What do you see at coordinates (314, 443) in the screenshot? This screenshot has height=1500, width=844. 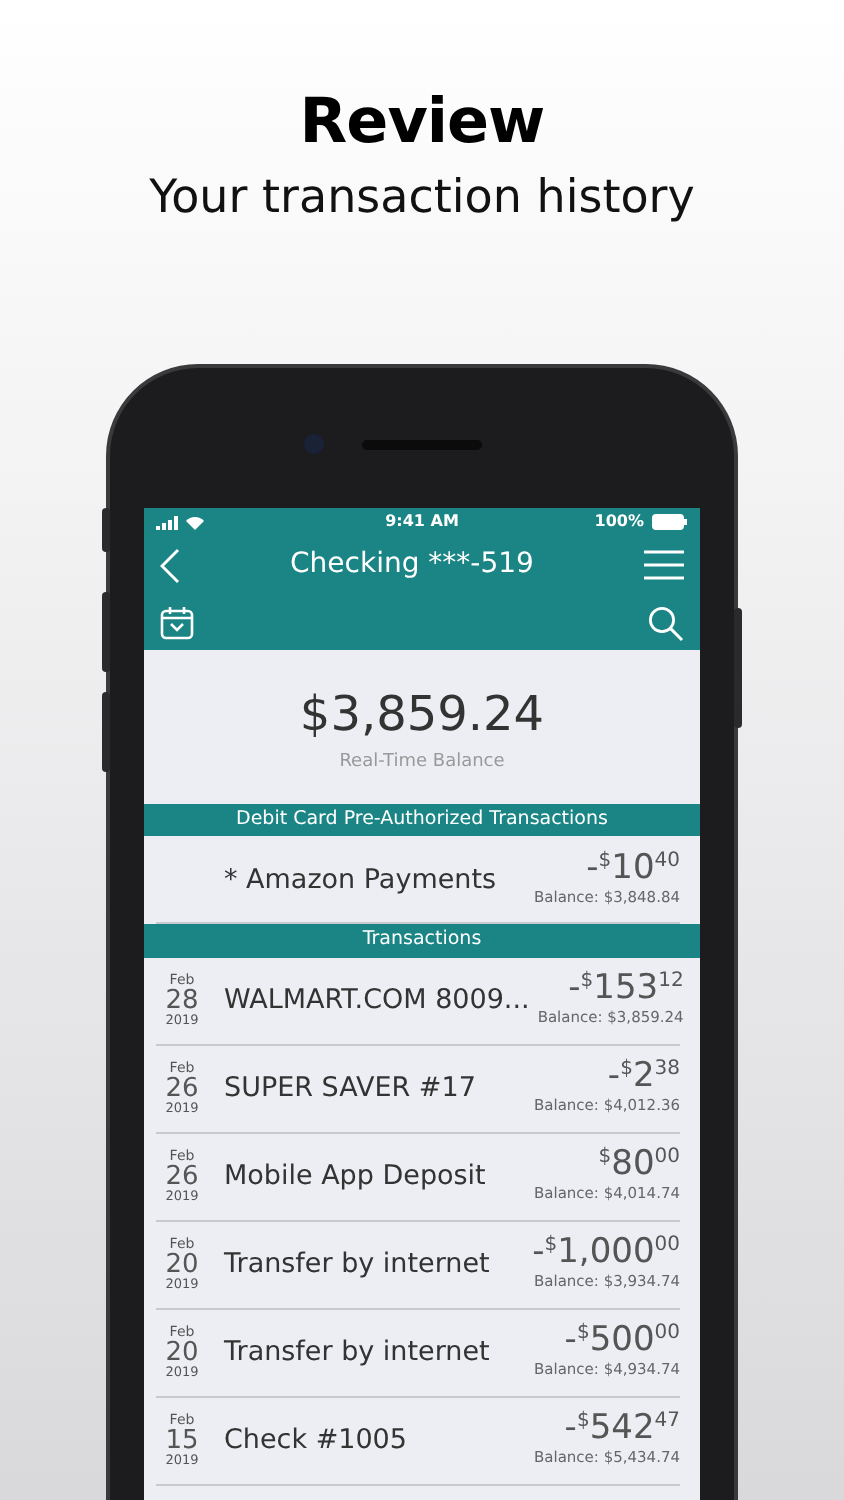 I see `camera` at bounding box center [314, 443].